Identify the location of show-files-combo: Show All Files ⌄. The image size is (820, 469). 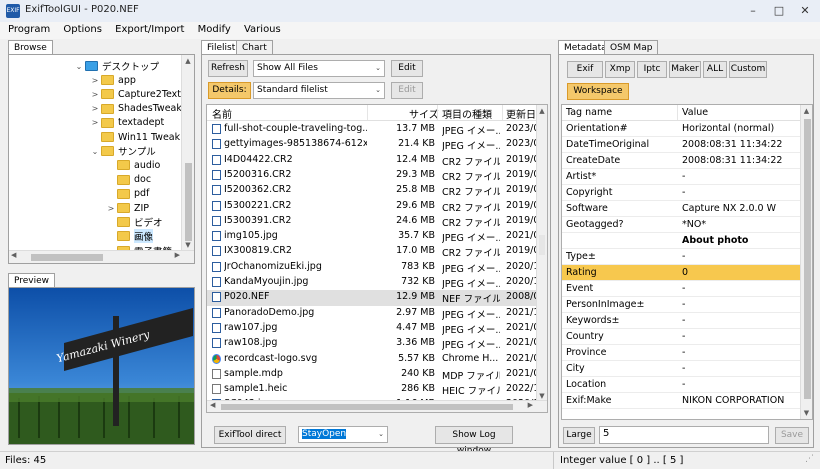
(319, 68).